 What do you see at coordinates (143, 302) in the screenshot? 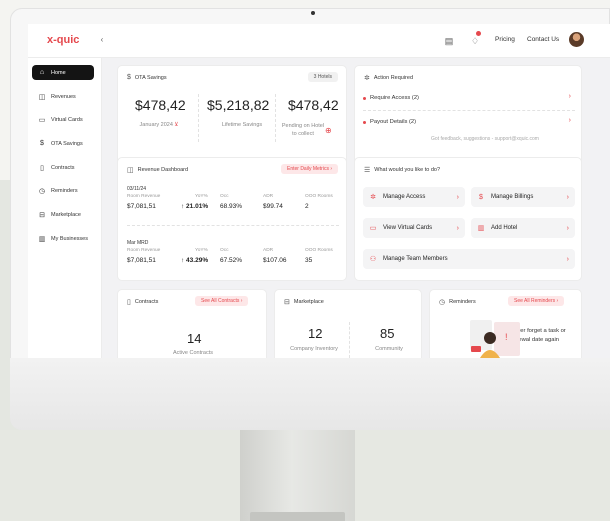
I see `card-title: ▯ Contracts` at bounding box center [143, 302].